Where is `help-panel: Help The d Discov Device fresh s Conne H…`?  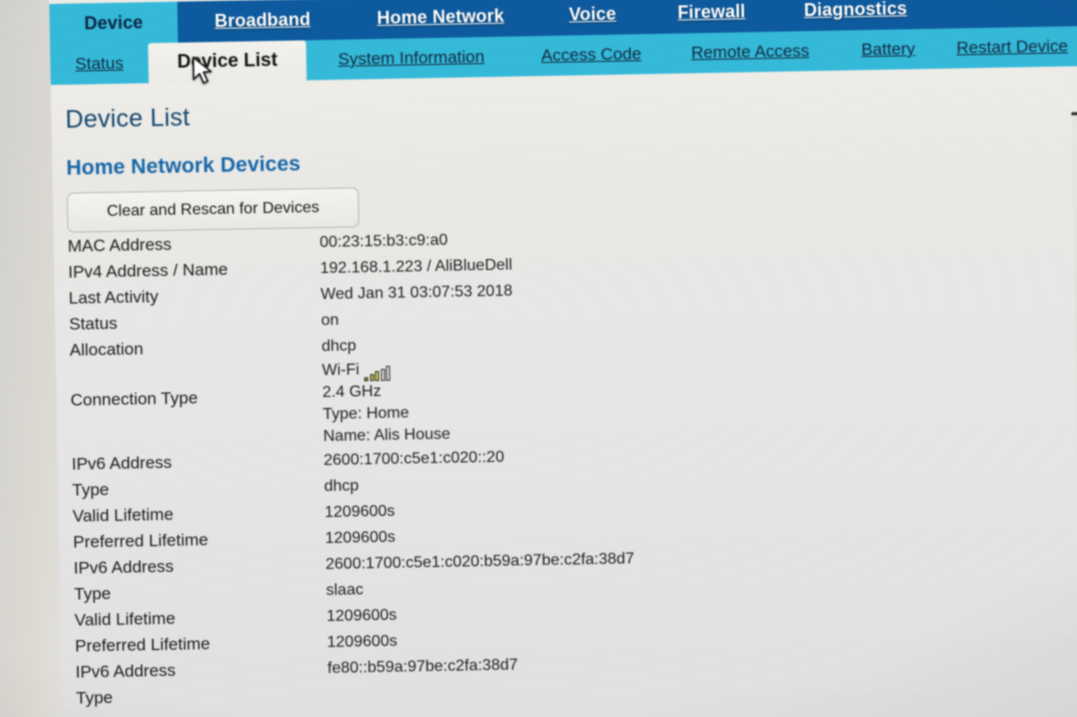
help-panel: Help The d Discov Device fresh s Conne H… is located at coordinates (1074, 302).